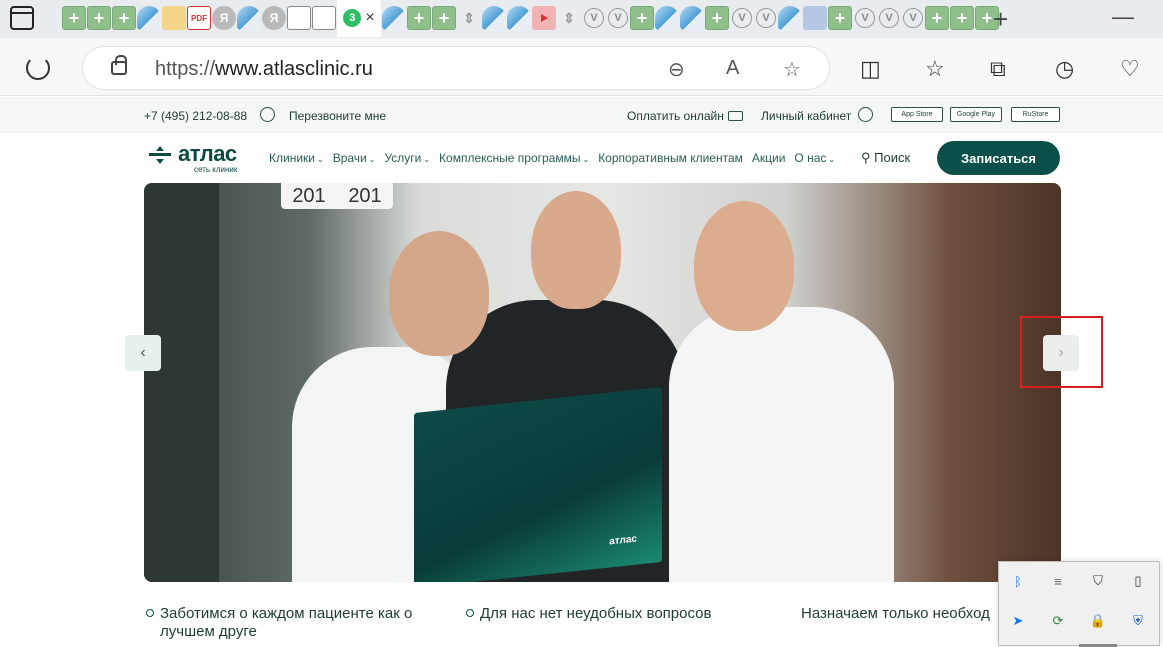  What do you see at coordinates (814, 158) in the screenshot?
I see `nav-item: О нас ⌄` at bounding box center [814, 158].